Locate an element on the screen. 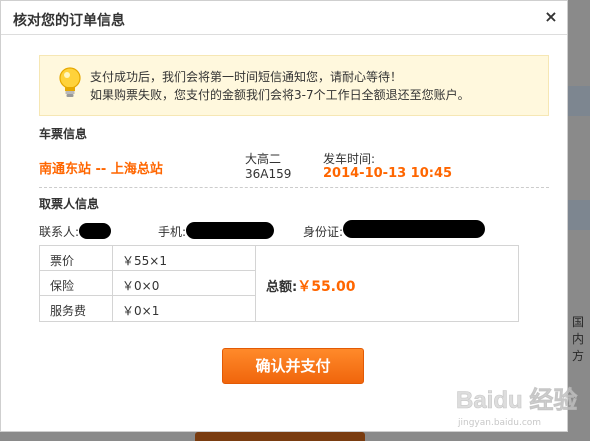 The width and height of the screenshot is (590, 441). price-row: 票价 ￥55×1 is located at coordinates (147, 258).